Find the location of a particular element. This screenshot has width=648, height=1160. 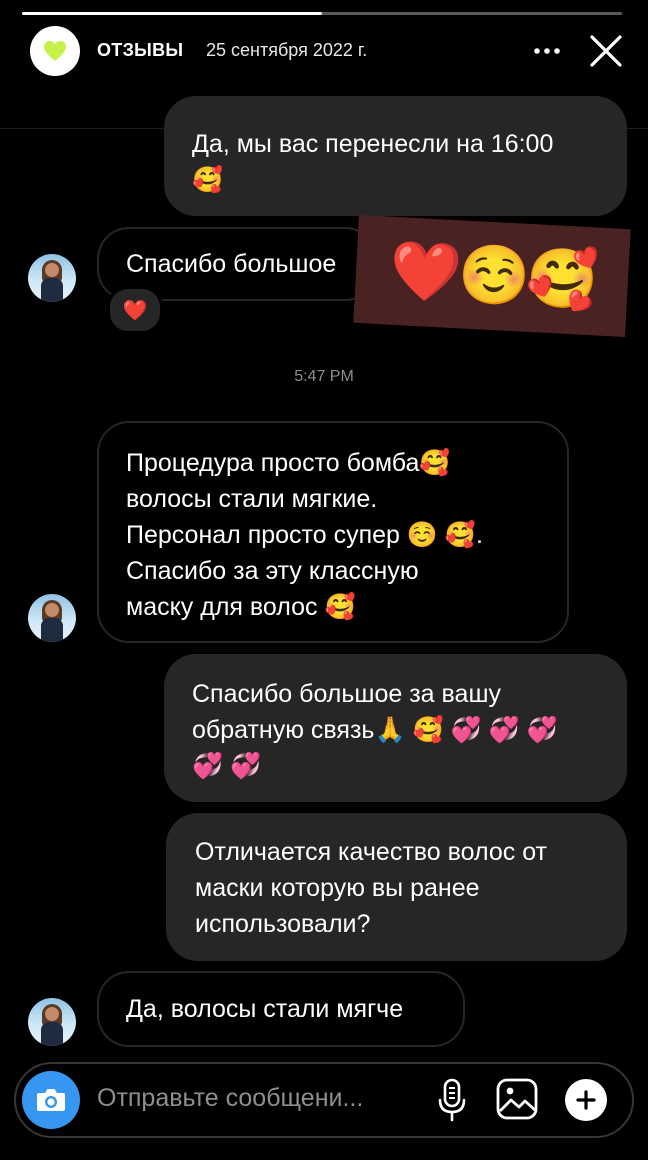

plus-icon is located at coordinates (586, 1100).